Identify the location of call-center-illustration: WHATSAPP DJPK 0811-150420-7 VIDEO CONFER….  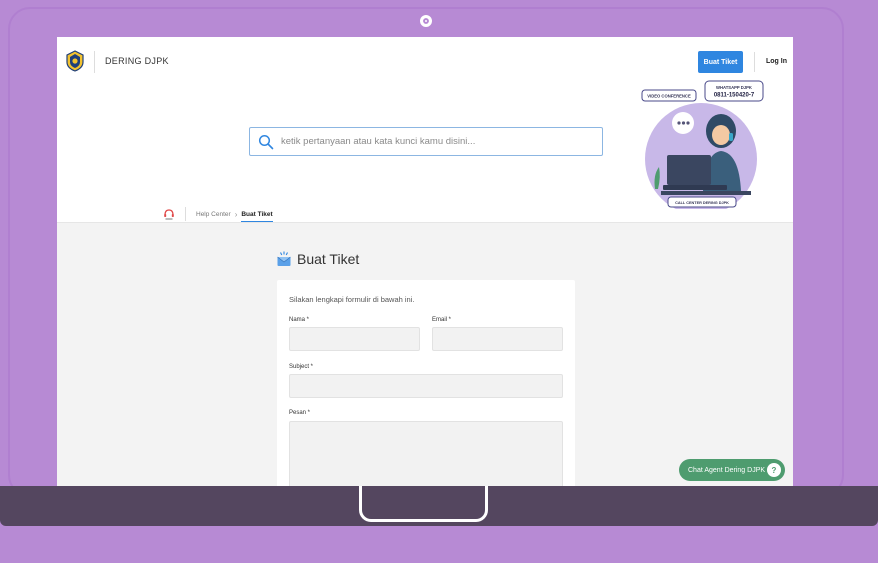
(702, 144).